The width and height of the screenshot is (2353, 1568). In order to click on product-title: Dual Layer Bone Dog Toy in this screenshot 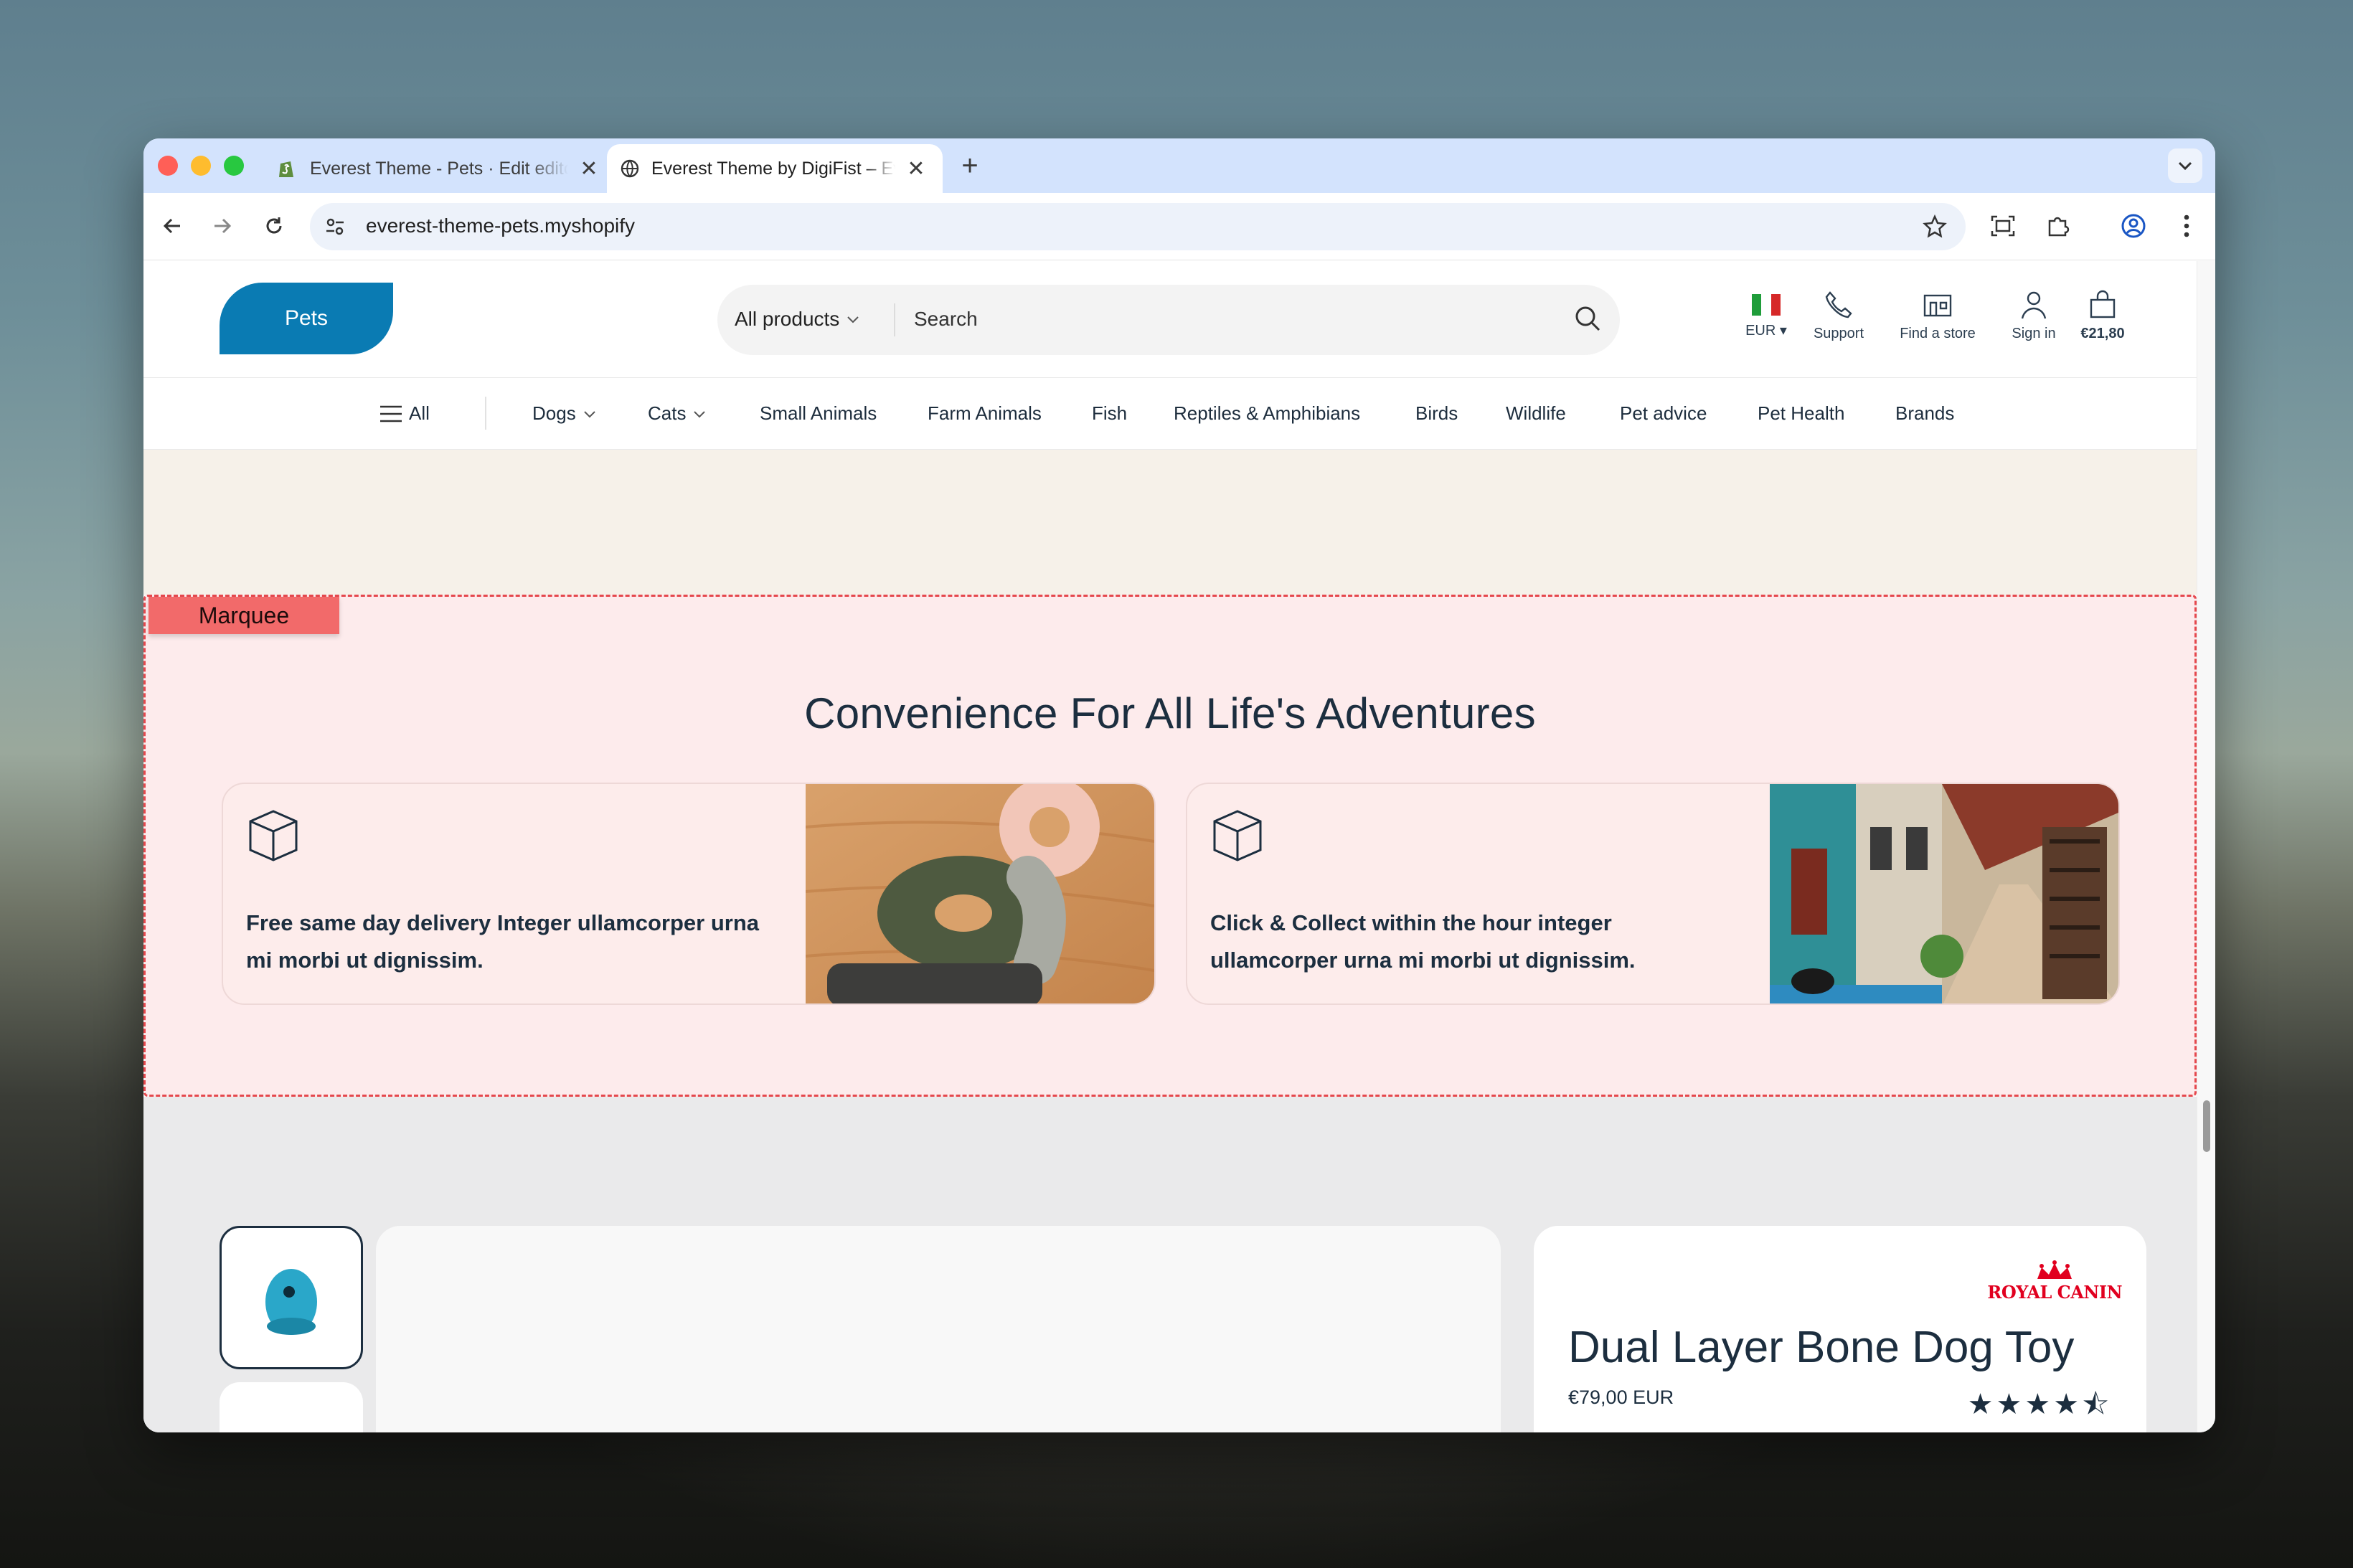, I will do `click(1822, 1348)`.